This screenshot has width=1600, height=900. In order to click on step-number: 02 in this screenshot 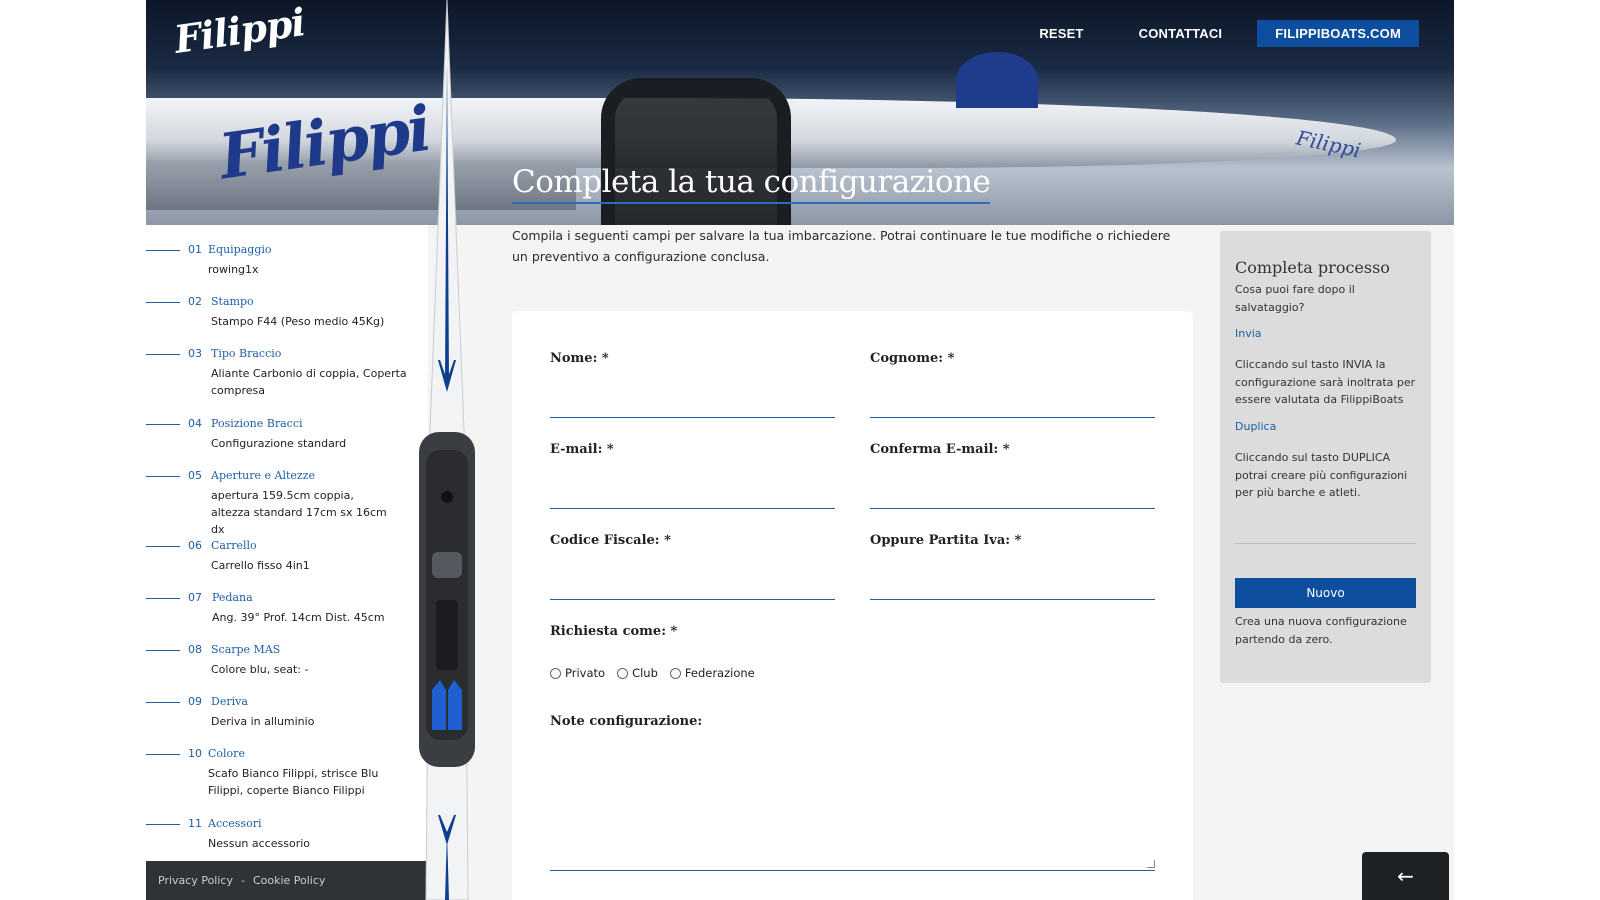, I will do `click(195, 301)`.